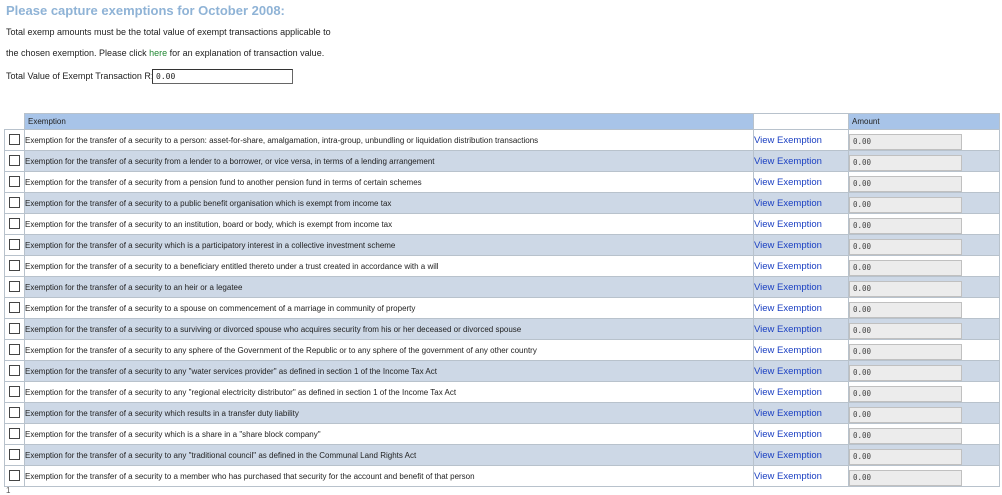  I want to click on page-number: 1, so click(8, 490).